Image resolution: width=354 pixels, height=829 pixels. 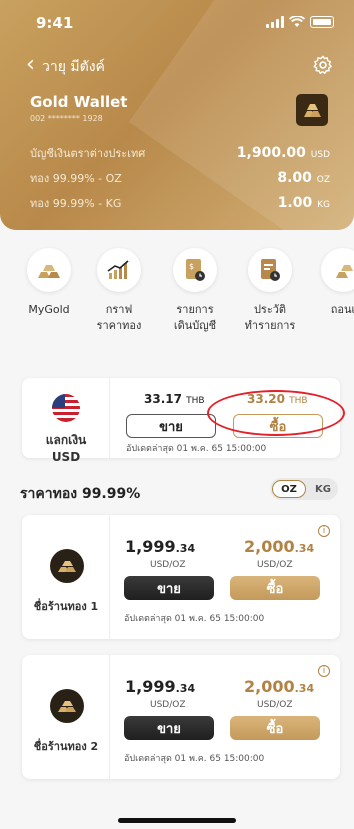 What do you see at coordinates (88, 153) in the screenshot?
I see `balance-label: บัญชีเงินตราต่างประเทศ` at bounding box center [88, 153].